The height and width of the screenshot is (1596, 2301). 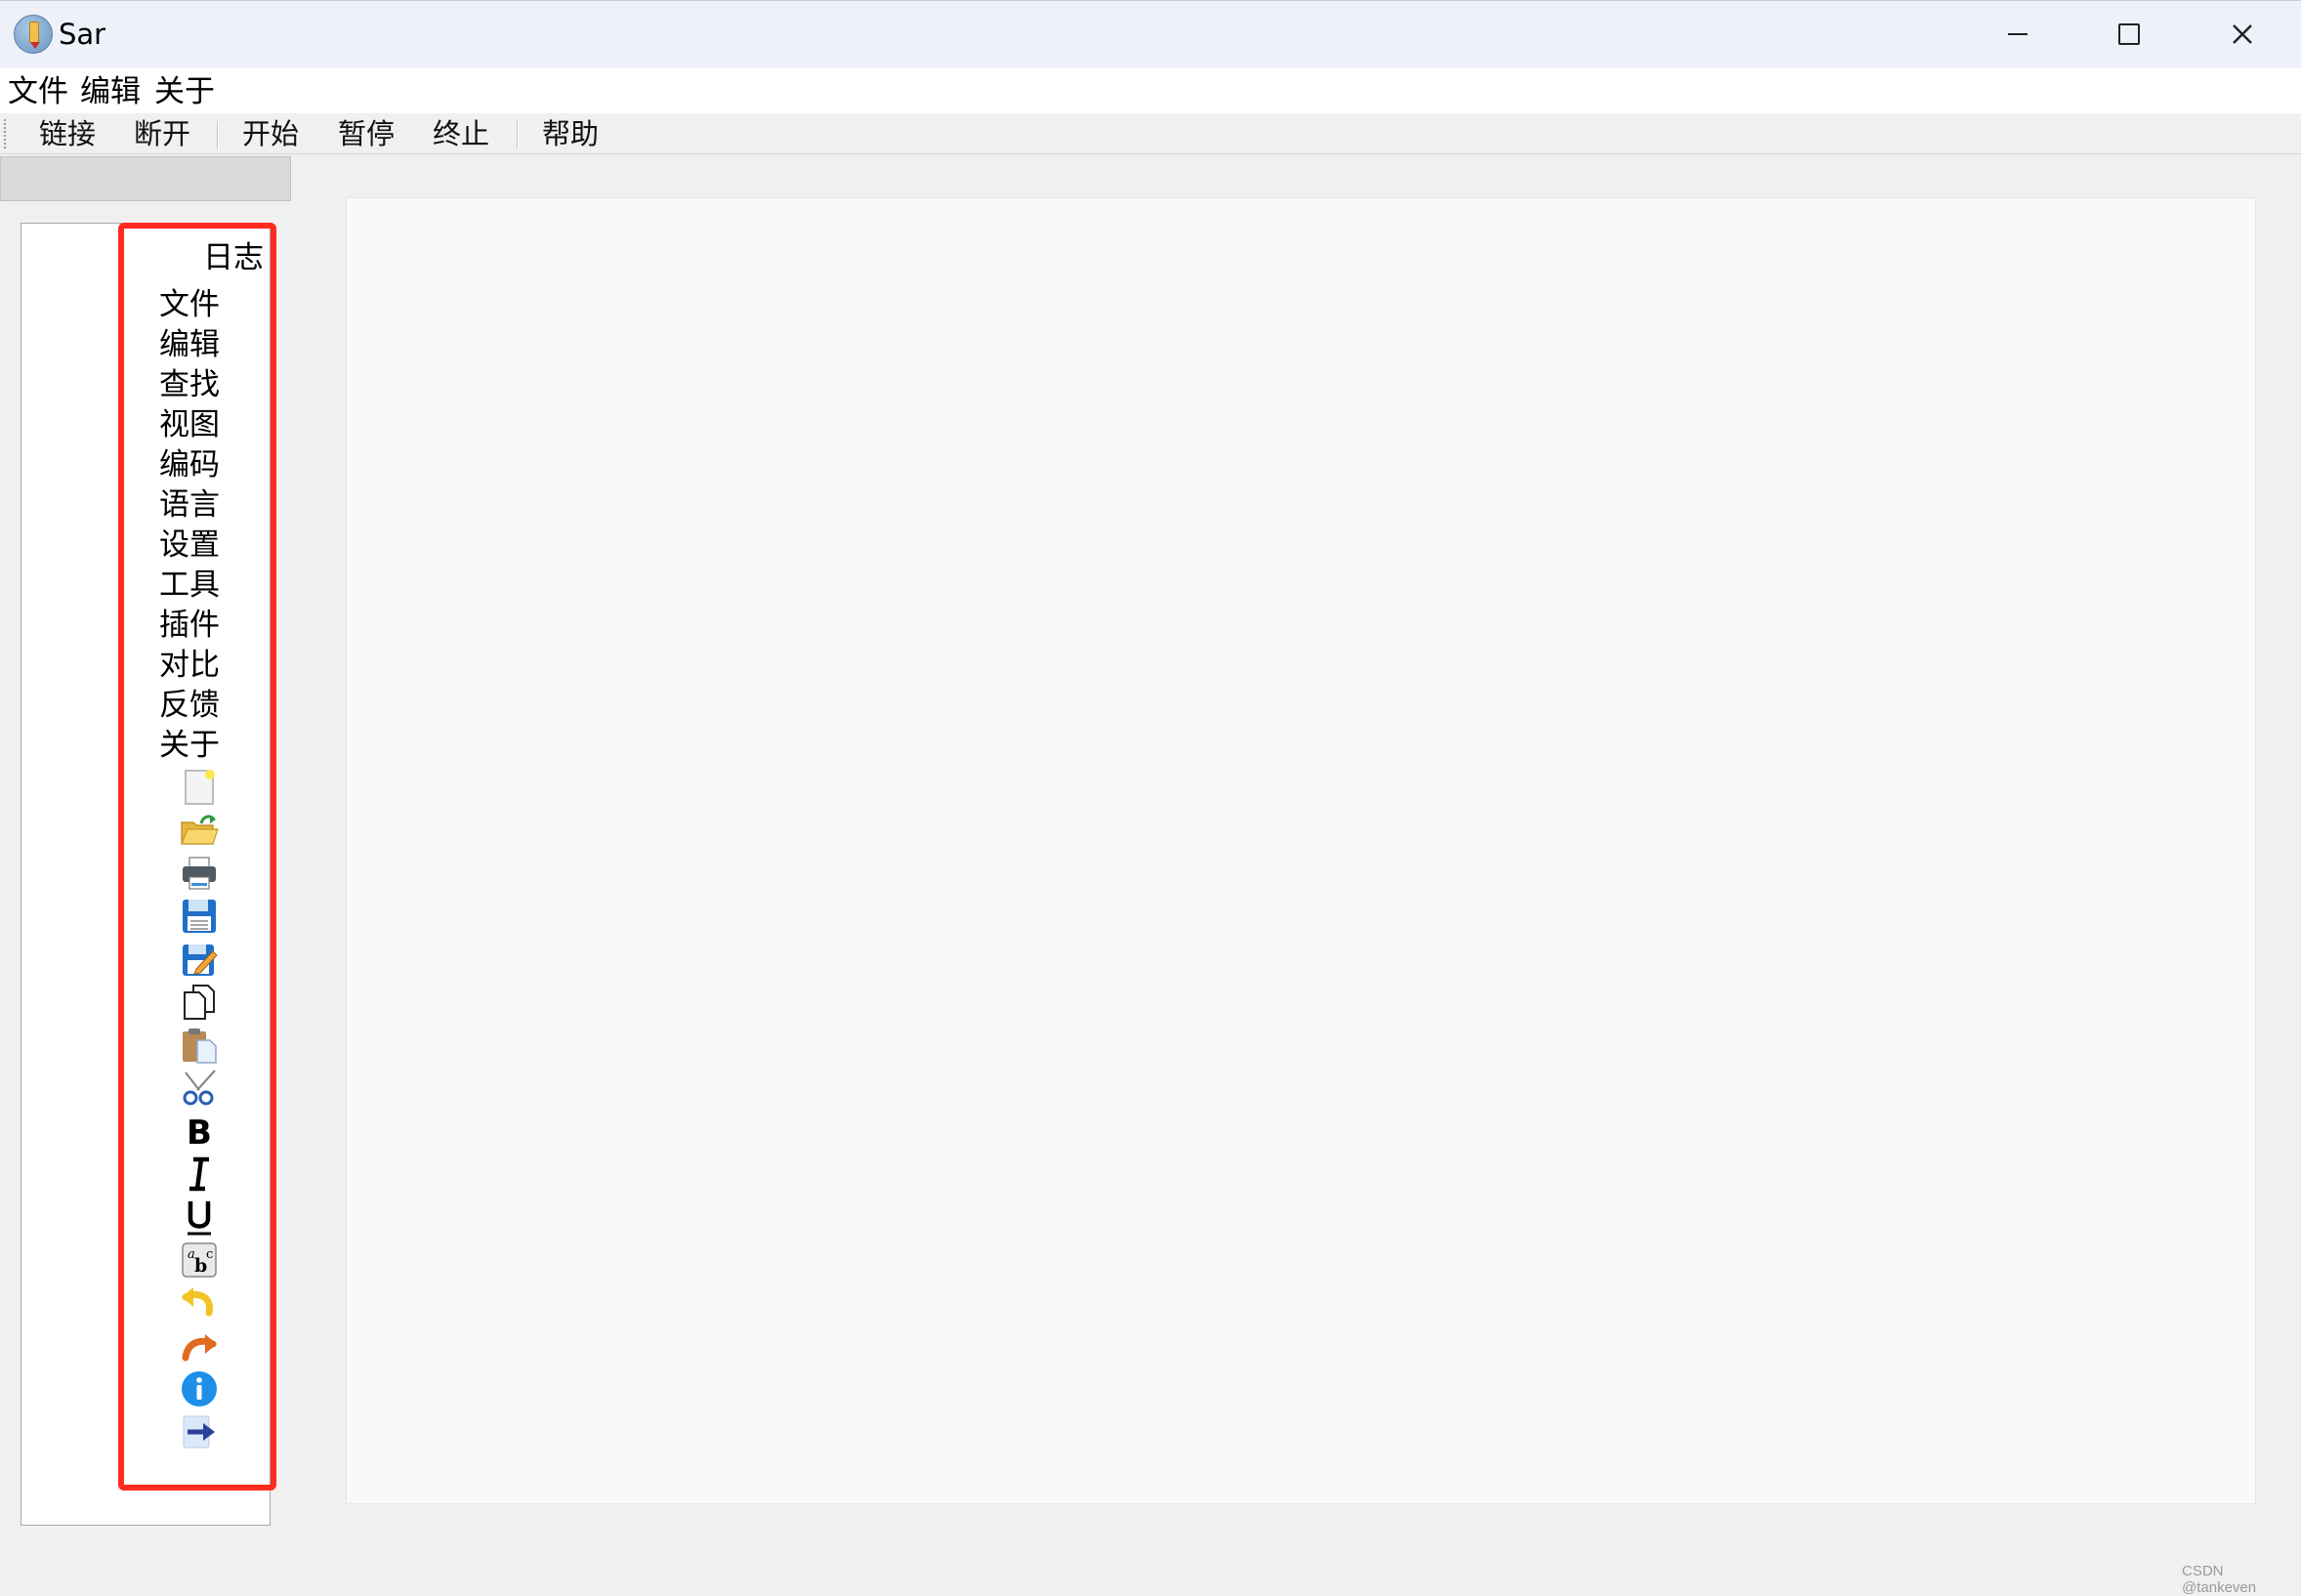 What do you see at coordinates (270, 133) in the screenshot?
I see `start-button: 开始` at bounding box center [270, 133].